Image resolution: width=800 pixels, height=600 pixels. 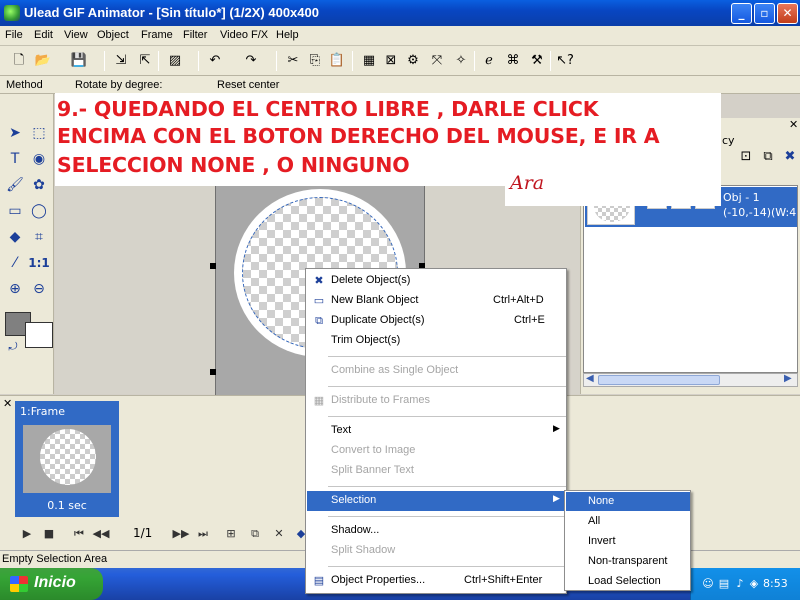 What do you see at coordinates (741, 13) in the screenshot?
I see `minimize-button: _` at bounding box center [741, 13].